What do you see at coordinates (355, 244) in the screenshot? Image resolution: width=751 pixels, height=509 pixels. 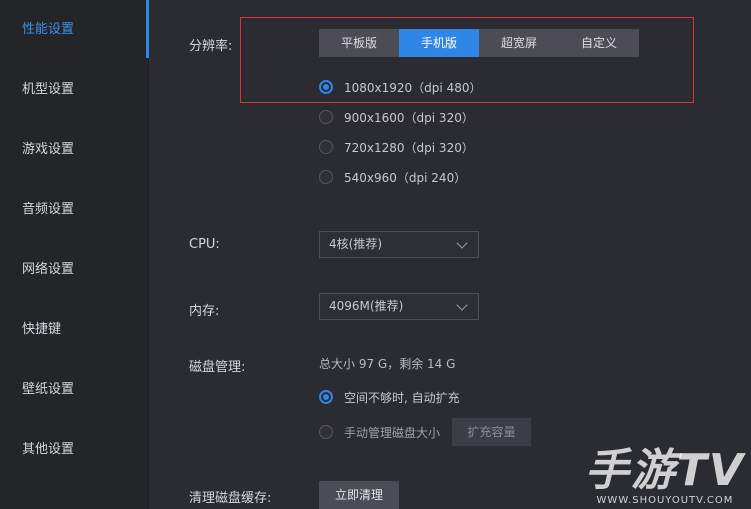 I see `cpu-select-value: 4核(推荐)` at bounding box center [355, 244].